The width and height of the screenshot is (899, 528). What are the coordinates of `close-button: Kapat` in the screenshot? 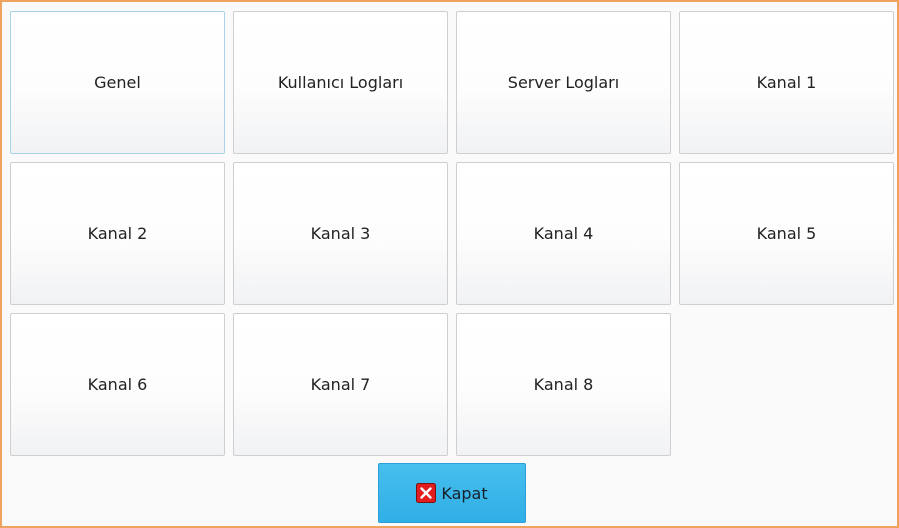 It's located at (452, 493).